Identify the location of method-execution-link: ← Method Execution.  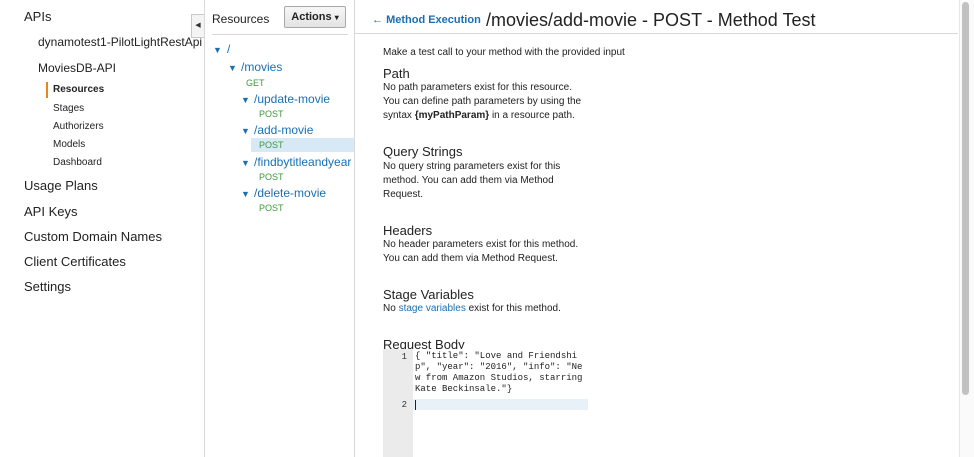
(426, 20).